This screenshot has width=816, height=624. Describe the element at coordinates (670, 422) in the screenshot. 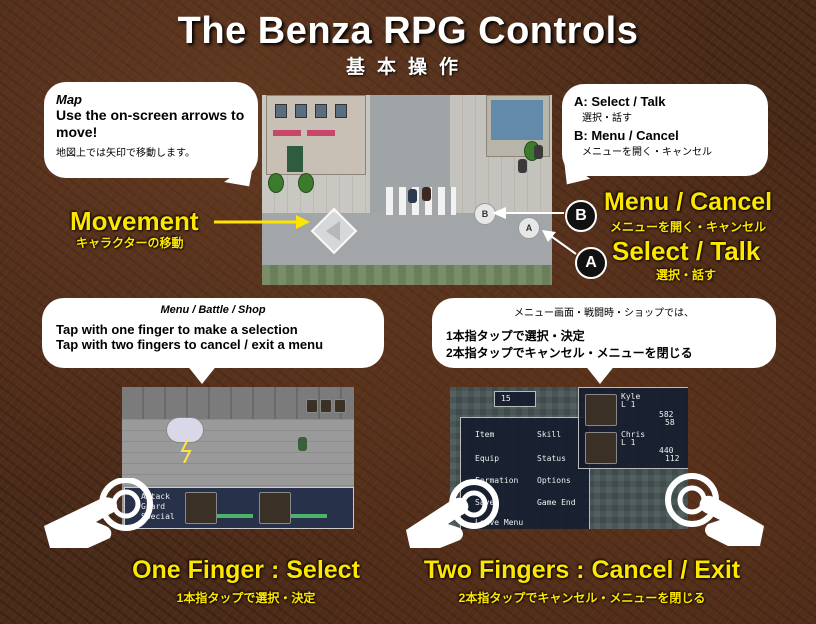

I see `character-mp: 58` at that location.